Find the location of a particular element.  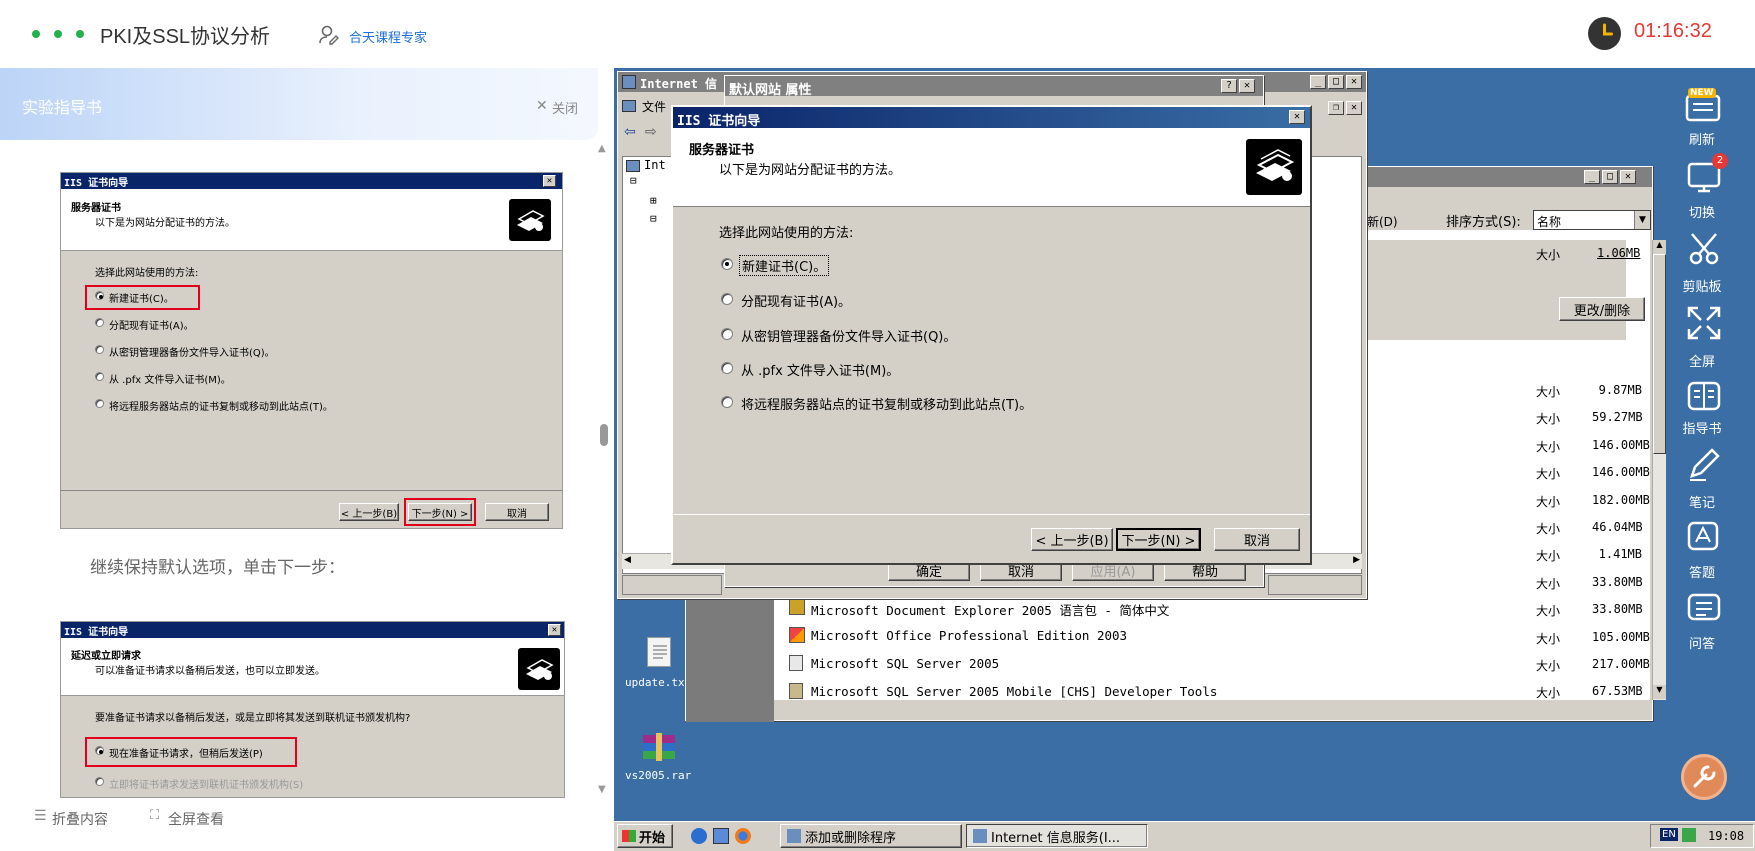

wizard-option-copy-remote: 将远程服务器站点的证书复制或移动到此站点(T)。 is located at coordinates (886, 403).